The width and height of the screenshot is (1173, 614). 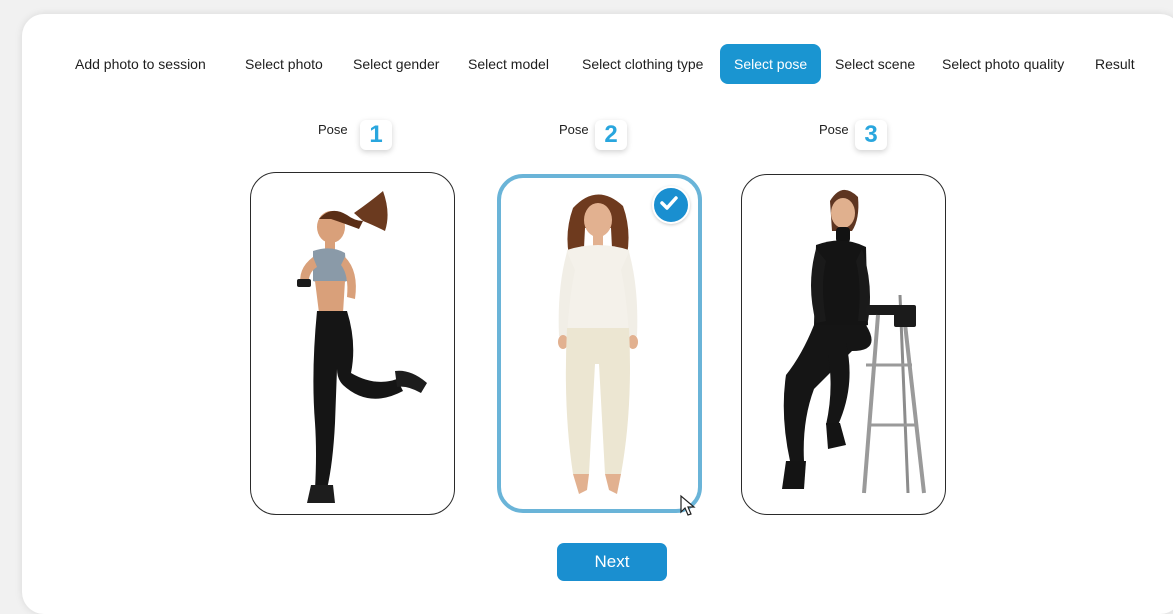 I want to click on step-select-photo: Select photo, so click(x=284, y=64).